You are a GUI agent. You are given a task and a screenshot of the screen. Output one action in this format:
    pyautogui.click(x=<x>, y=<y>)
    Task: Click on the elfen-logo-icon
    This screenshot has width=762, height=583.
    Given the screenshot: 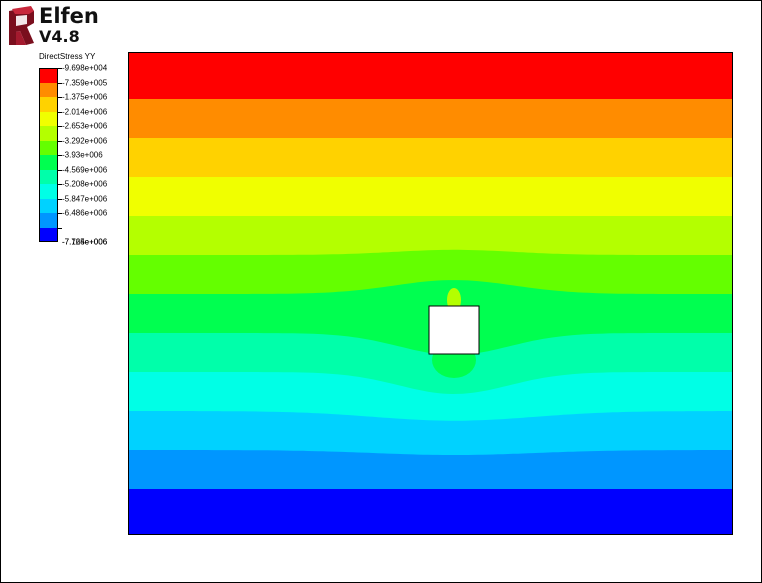 What is the action you would take?
    pyautogui.click(x=21, y=25)
    